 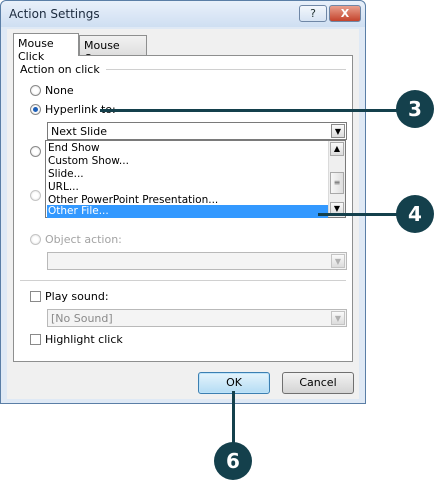 I want to click on close-button: X, so click(x=345, y=13).